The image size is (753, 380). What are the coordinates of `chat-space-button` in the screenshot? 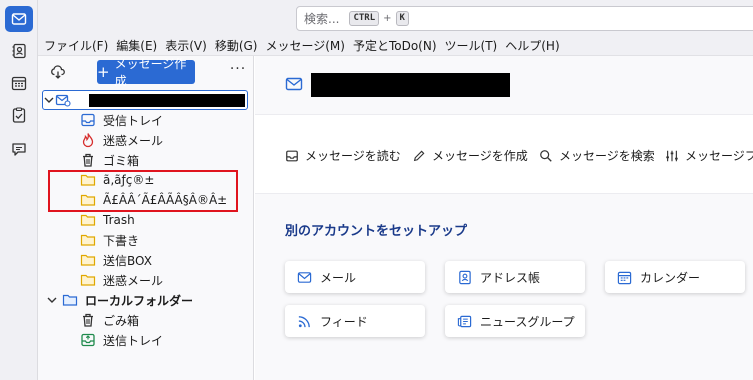 It's located at (19, 149).